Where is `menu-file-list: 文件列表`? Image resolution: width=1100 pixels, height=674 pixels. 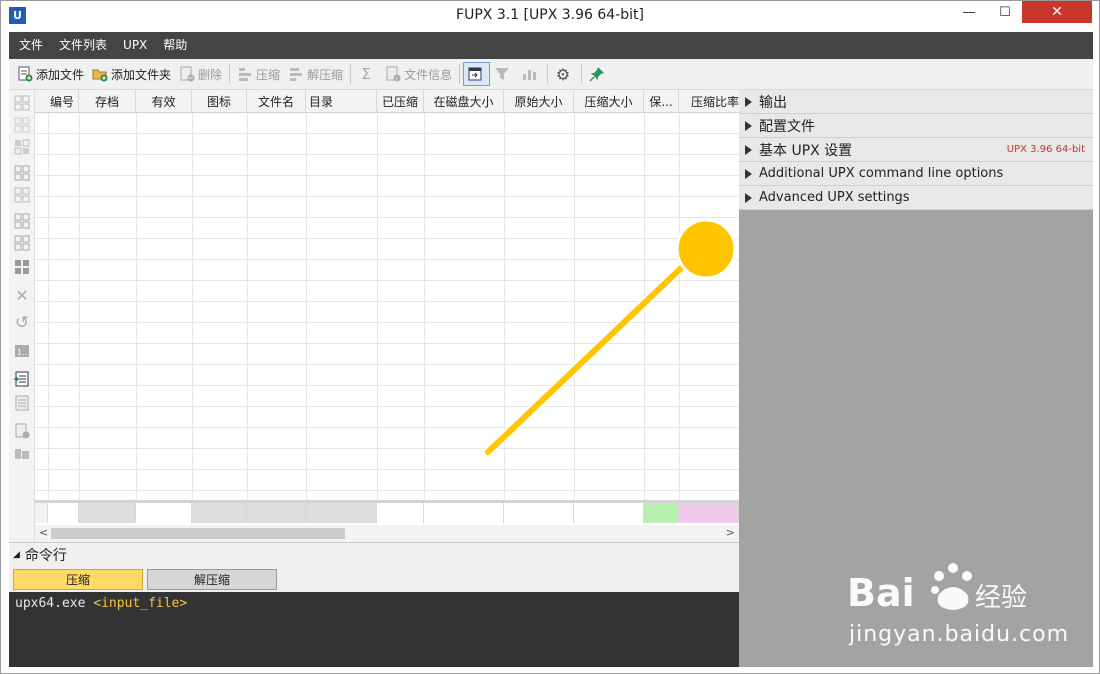
menu-file-list: 文件列表 is located at coordinates (83, 45).